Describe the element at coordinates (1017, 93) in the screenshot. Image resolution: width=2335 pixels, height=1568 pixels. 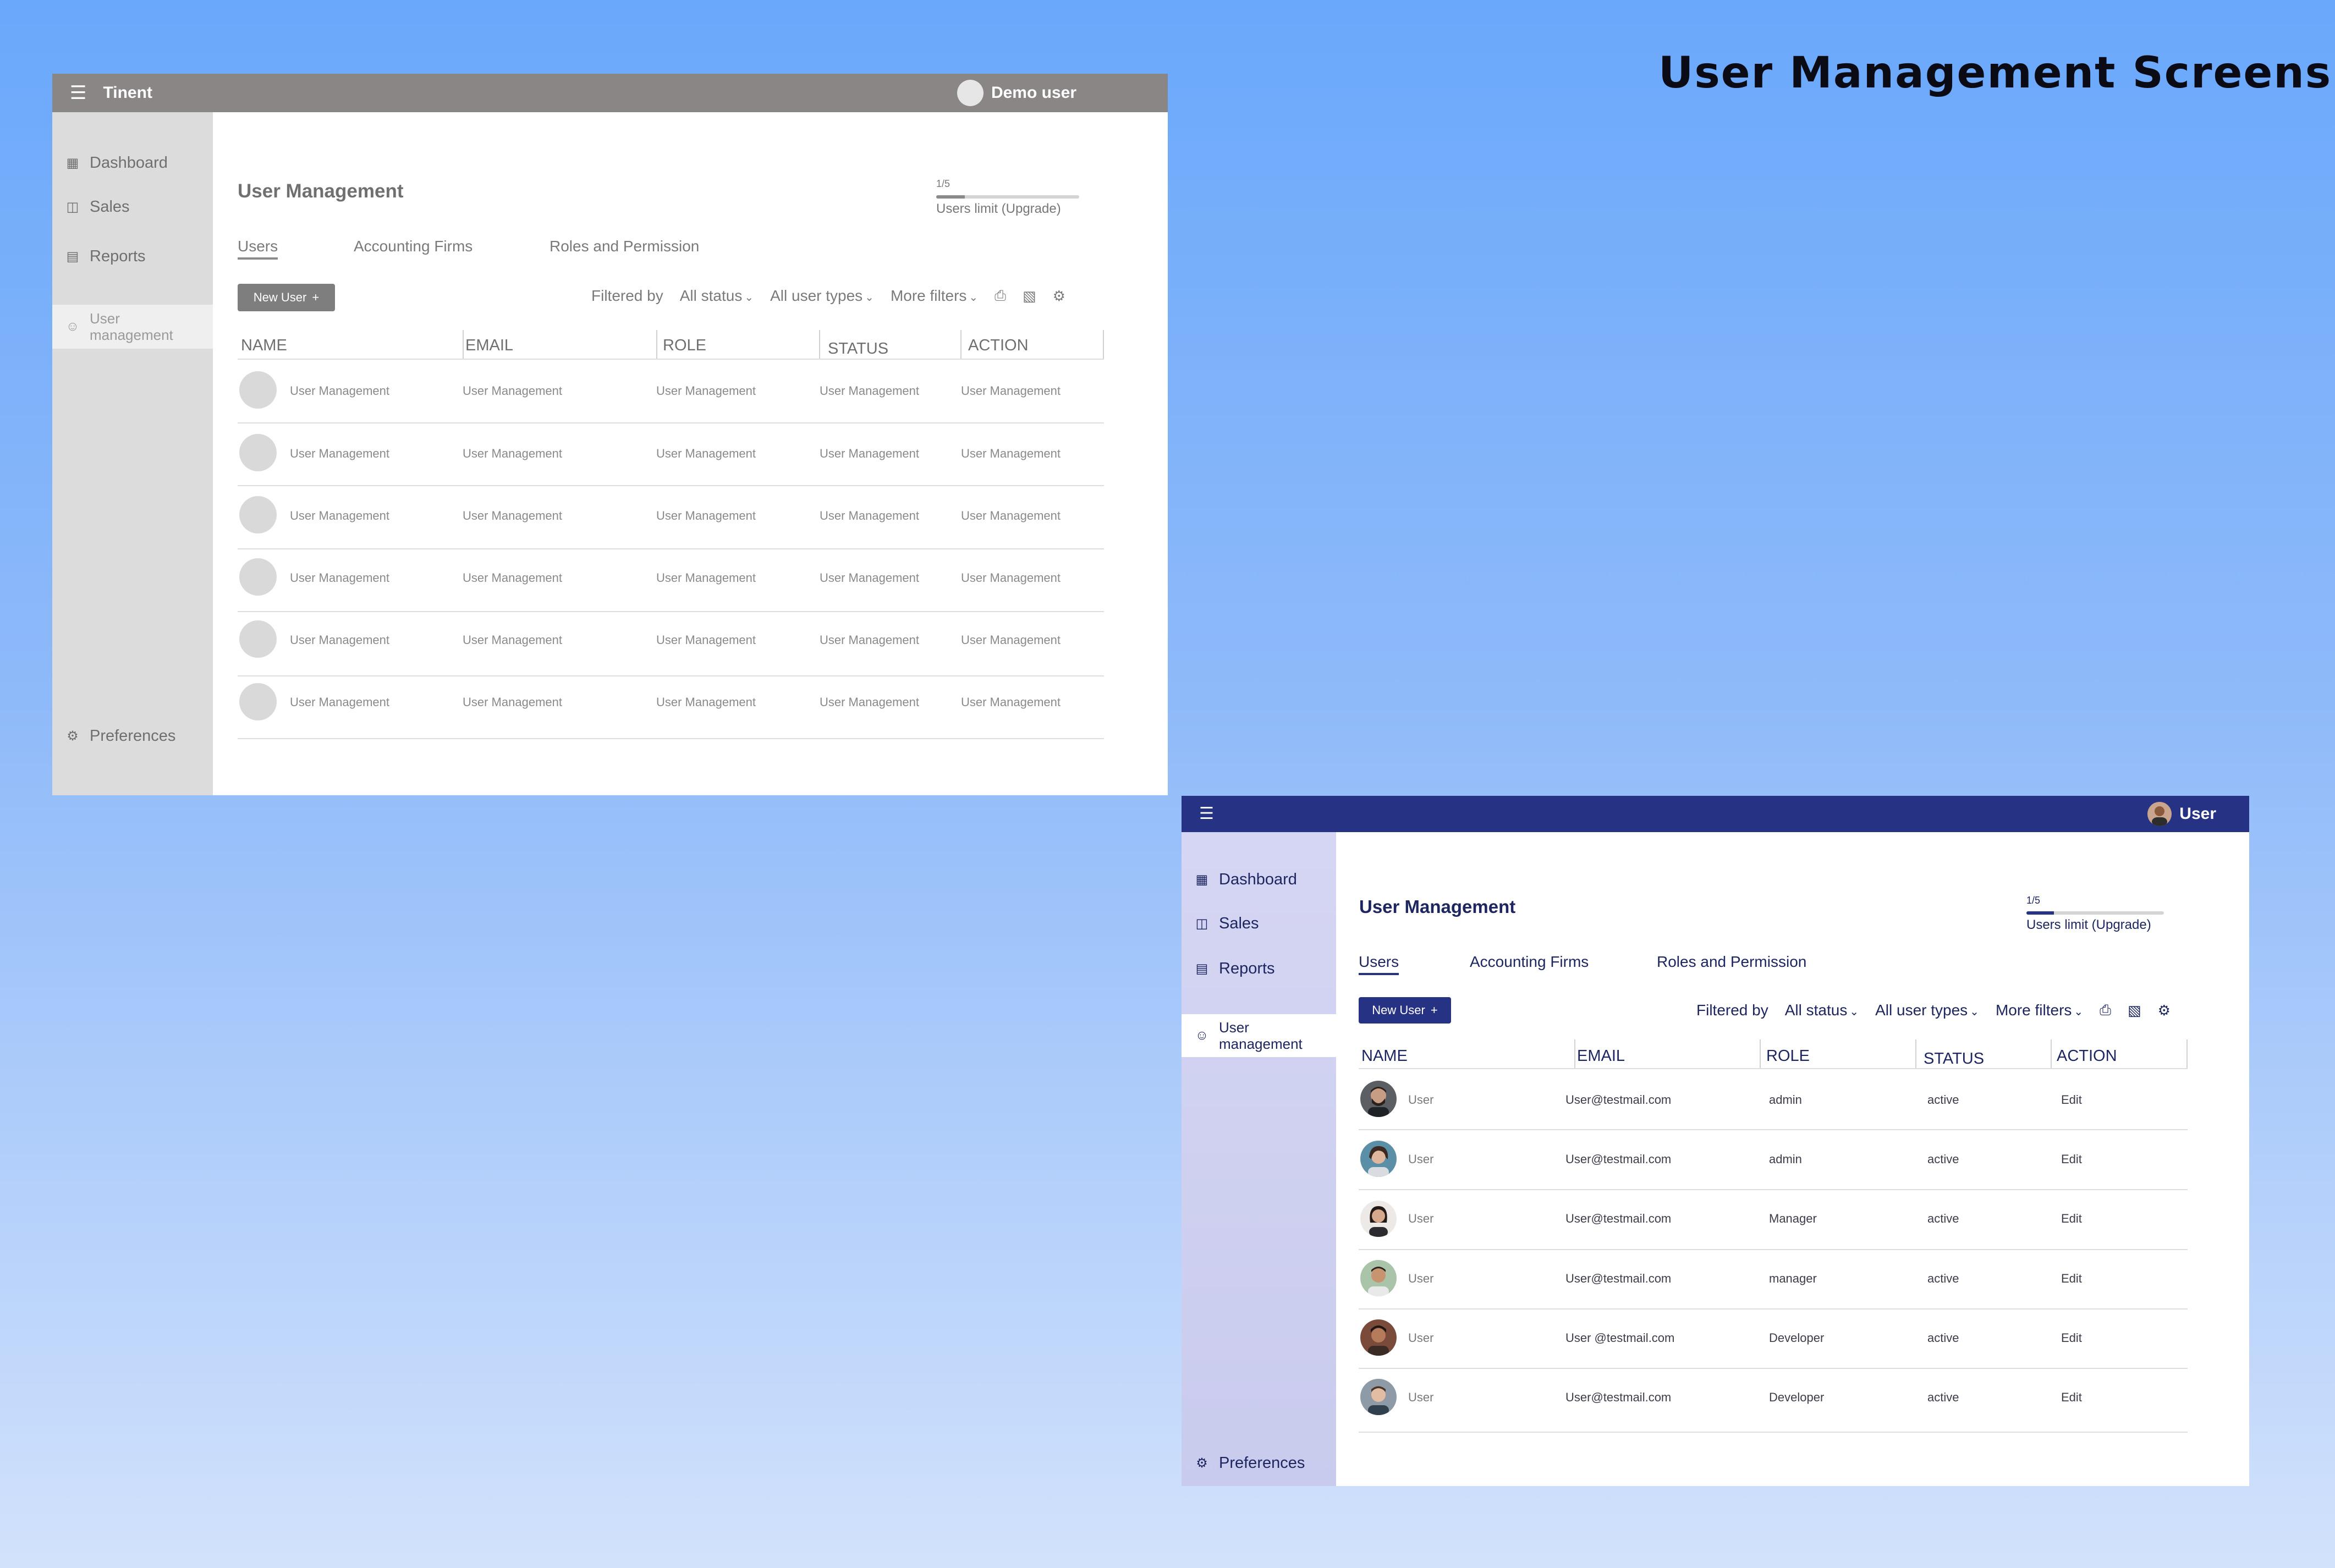
I see `user-menu: Demo user` at that location.